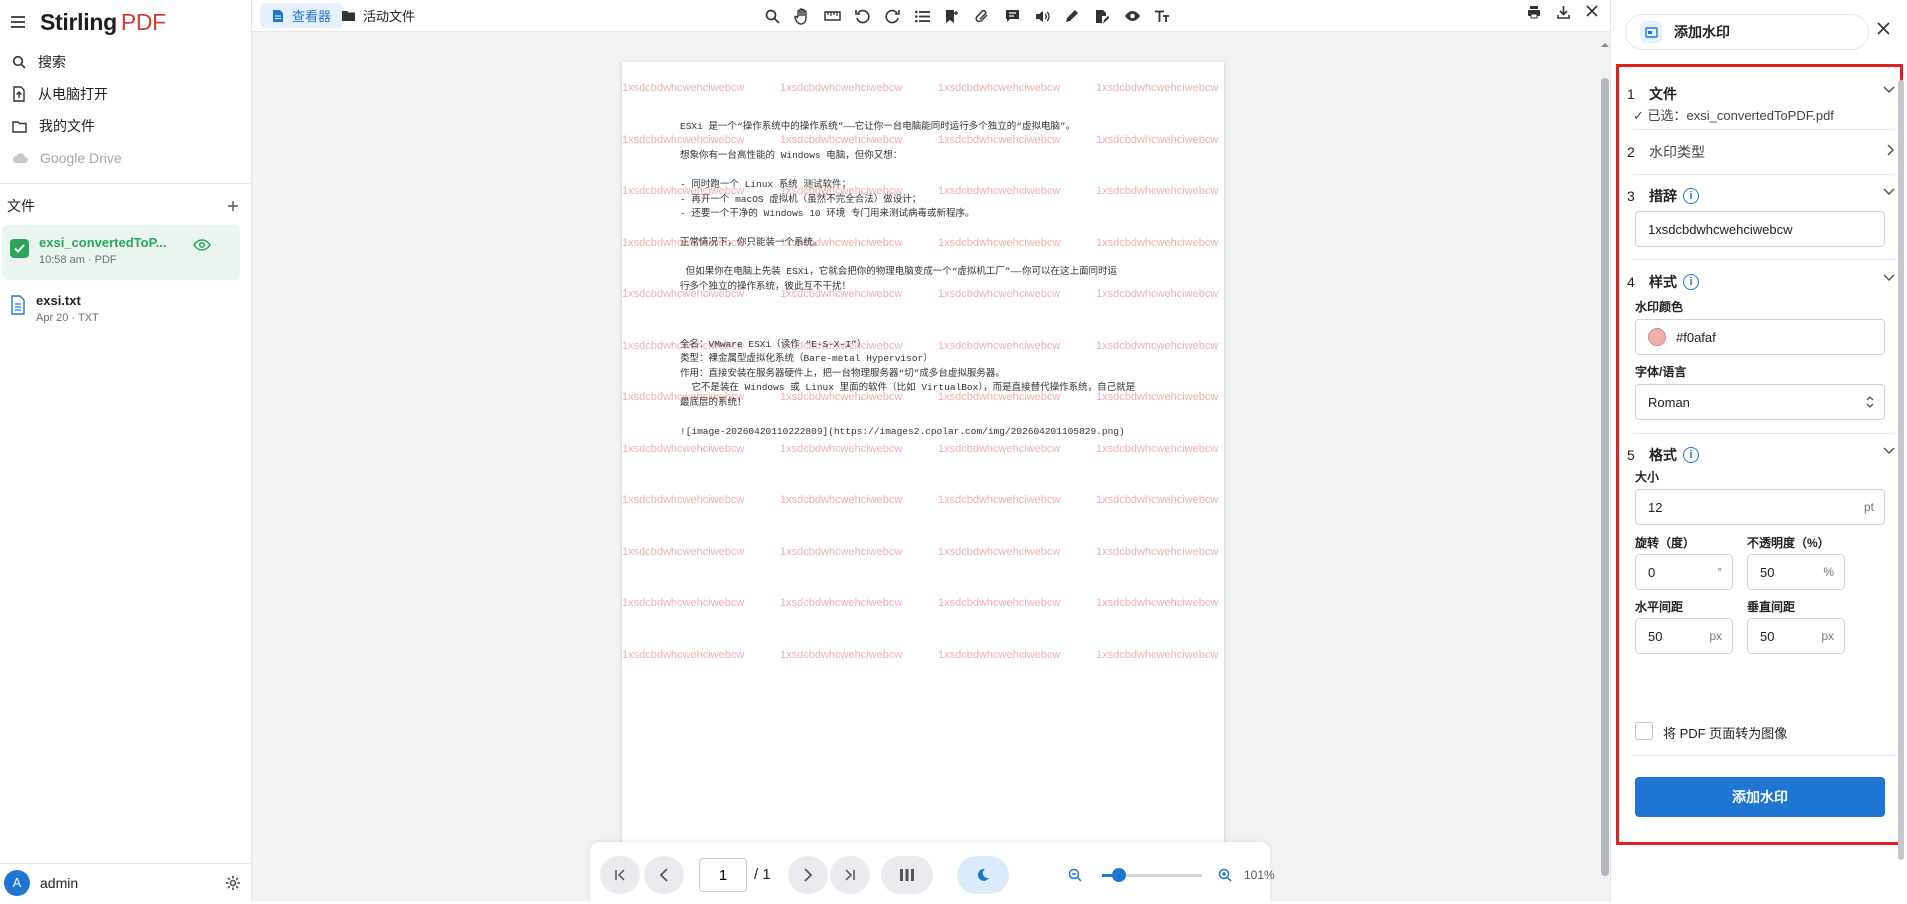 Image resolution: width=1907 pixels, height=904 pixels. What do you see at coordinates (1225, 875) in the screenshot?
I see `zoom-in-icon` at bounding box center [1225, 875].